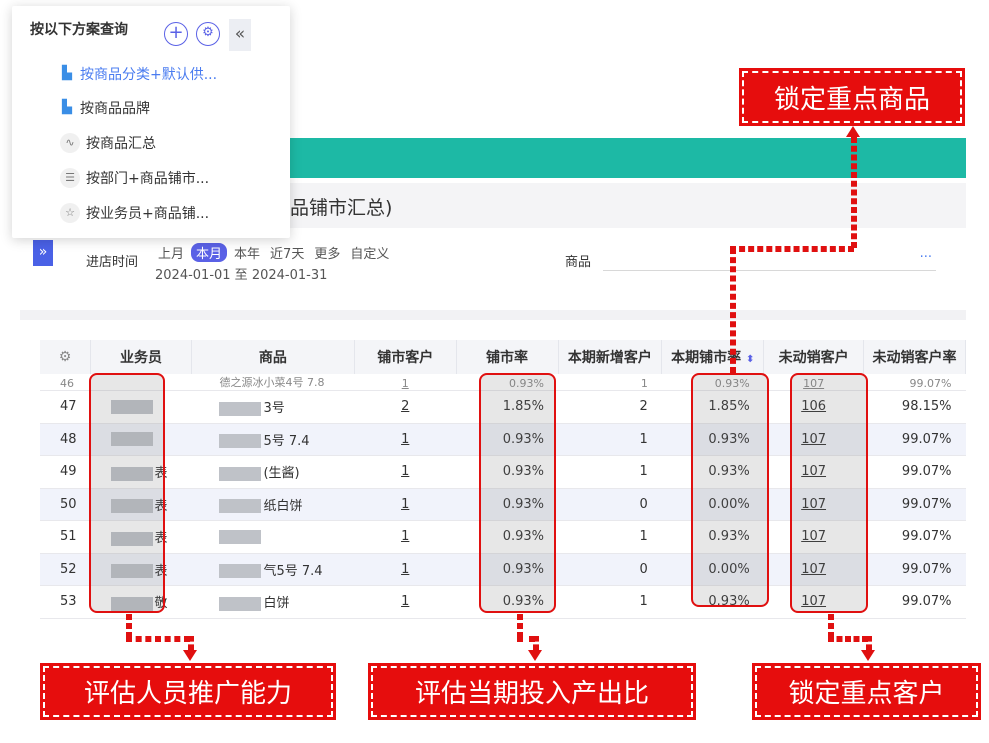 Image resolution: width=989 pixels, height=743 pixels. I want to click on row-goods: 纸白饼, so click(273, 504).